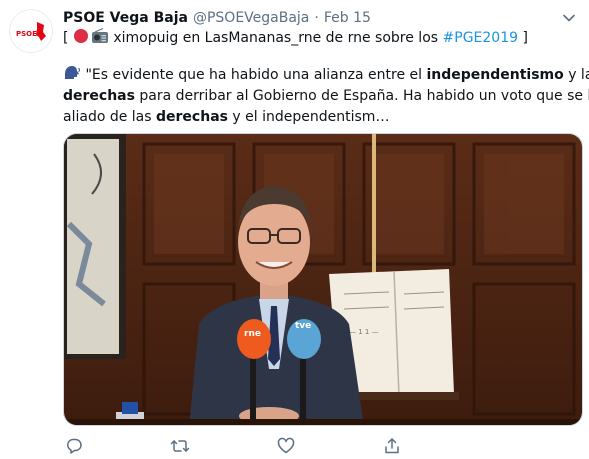  What do you see at coordinates (569, 18) in the screenshot?
I see `chevron-down-icon` at bounding box center [569, 18].